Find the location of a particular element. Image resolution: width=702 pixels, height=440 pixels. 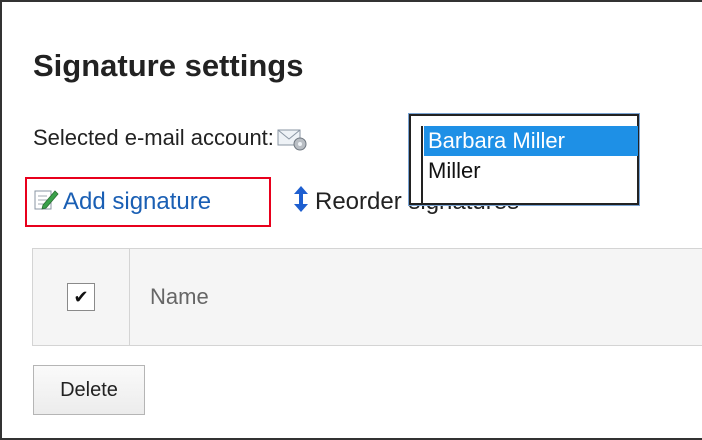

add-signature-label: Add signature is located at coordinates (137, 201).